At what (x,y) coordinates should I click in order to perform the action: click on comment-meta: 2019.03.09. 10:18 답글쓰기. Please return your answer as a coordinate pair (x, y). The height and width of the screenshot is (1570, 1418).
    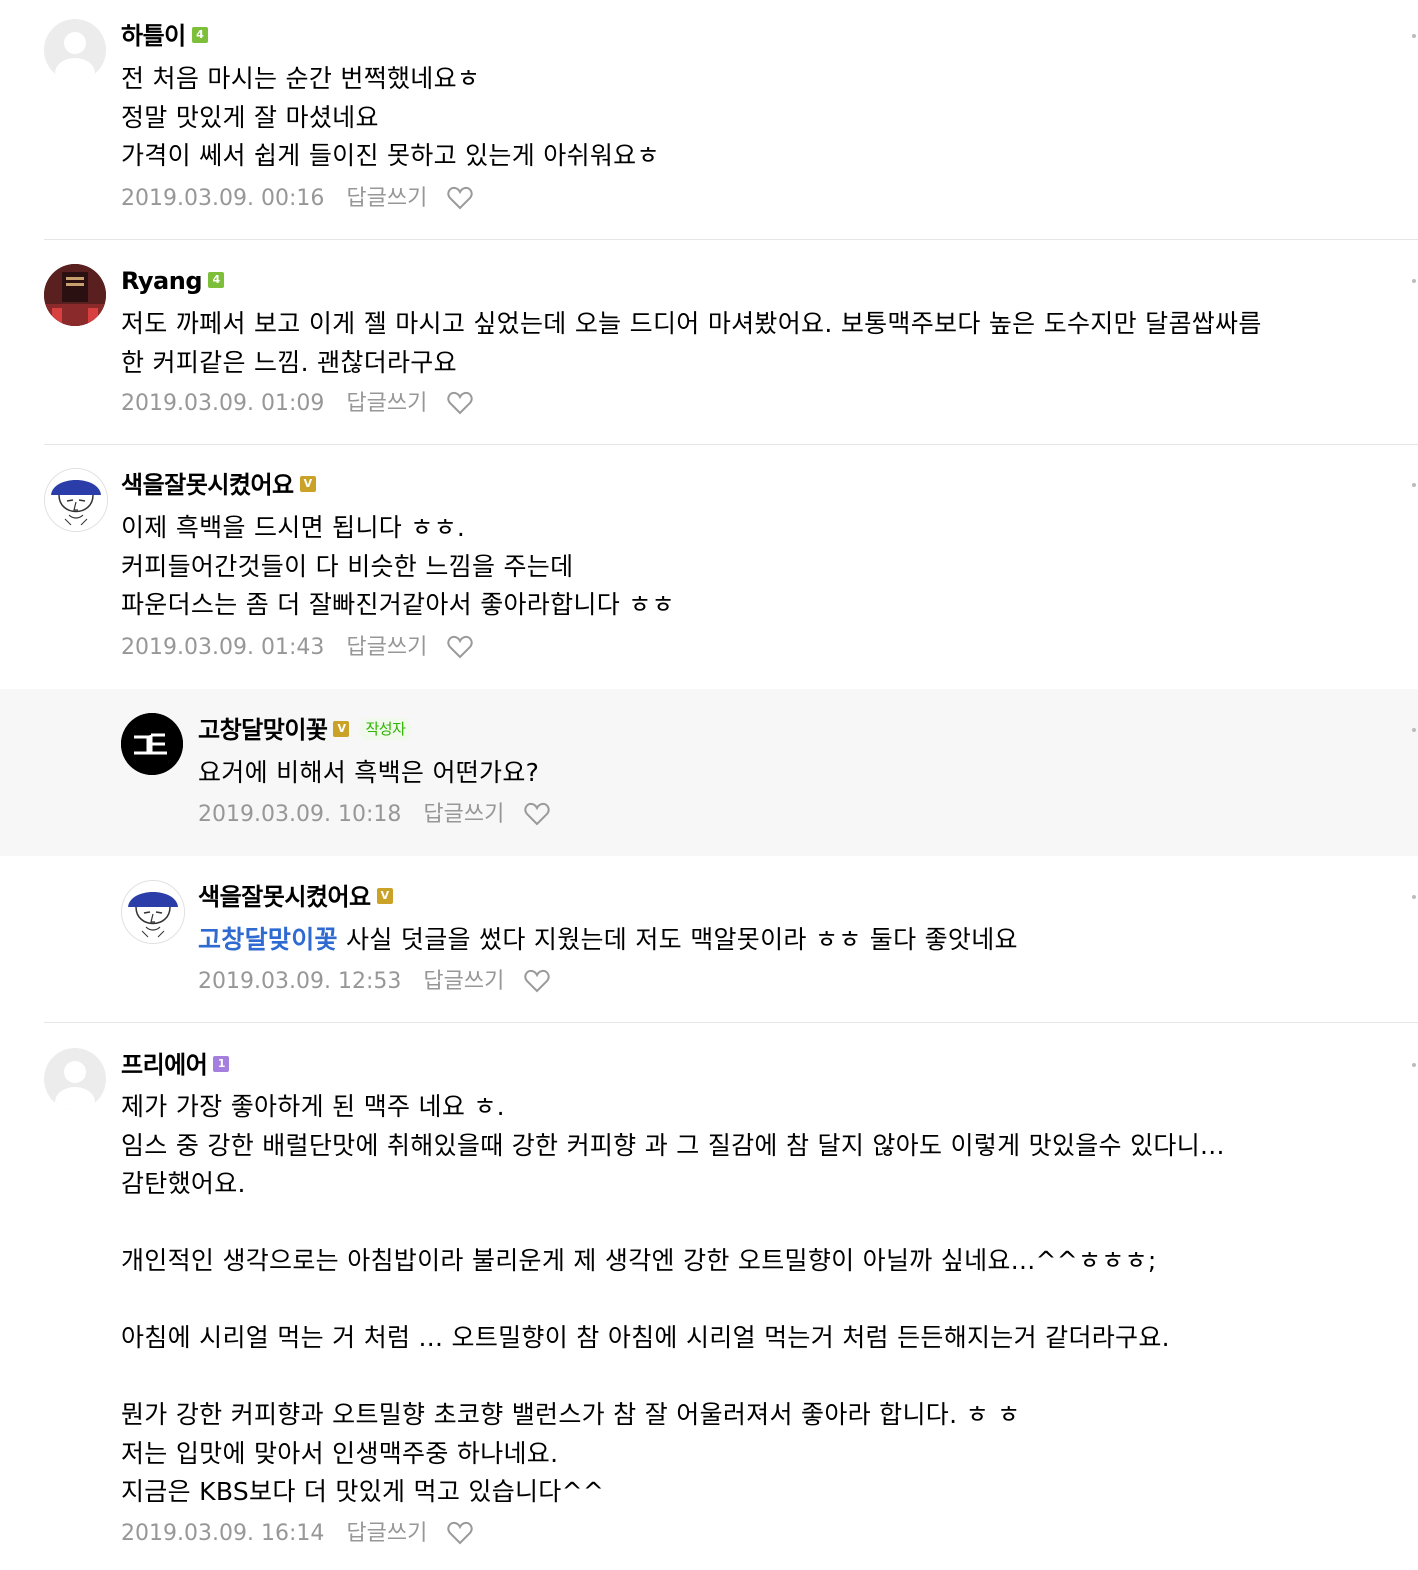
    Looking at the image, I should click on (374, 817).